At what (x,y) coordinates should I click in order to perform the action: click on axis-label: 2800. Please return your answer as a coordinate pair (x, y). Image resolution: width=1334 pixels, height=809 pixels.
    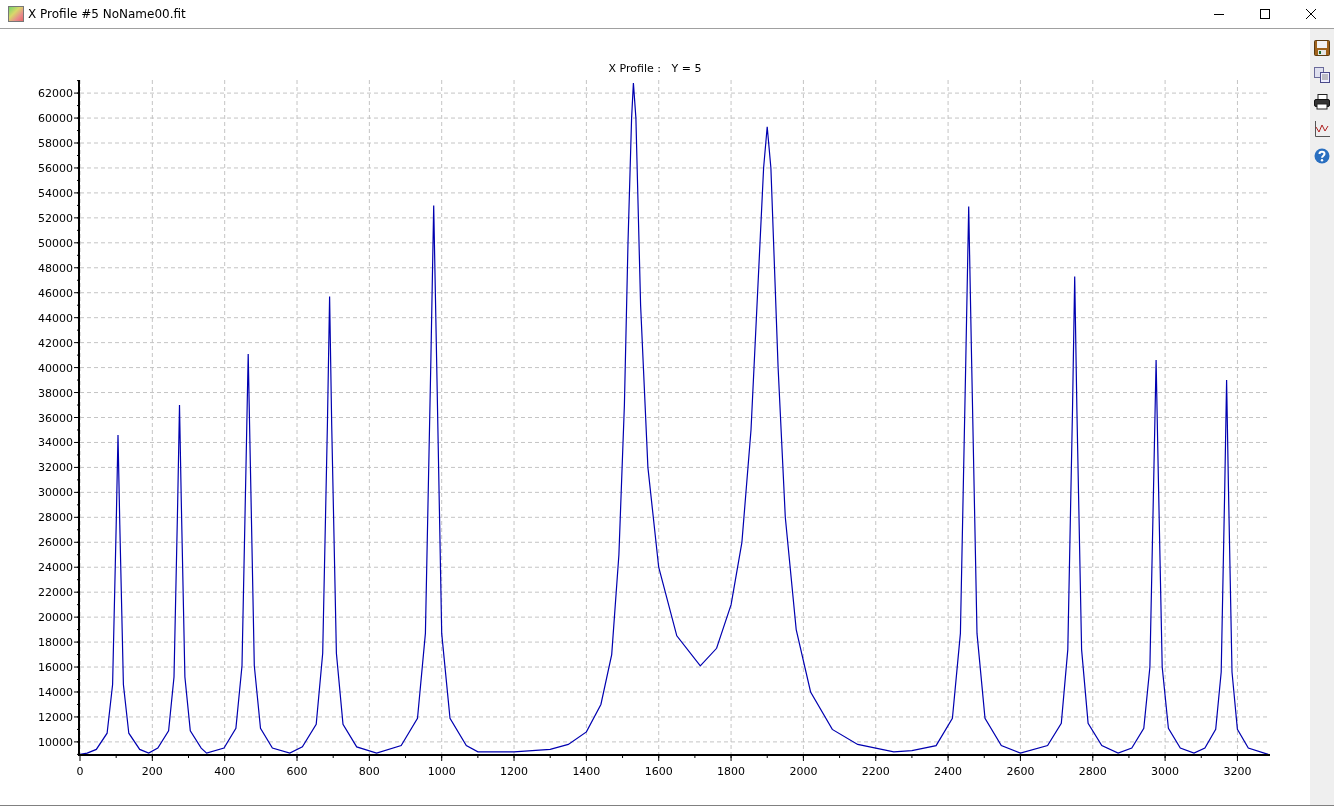
    Looking at the image, I should click on (1092, 771).